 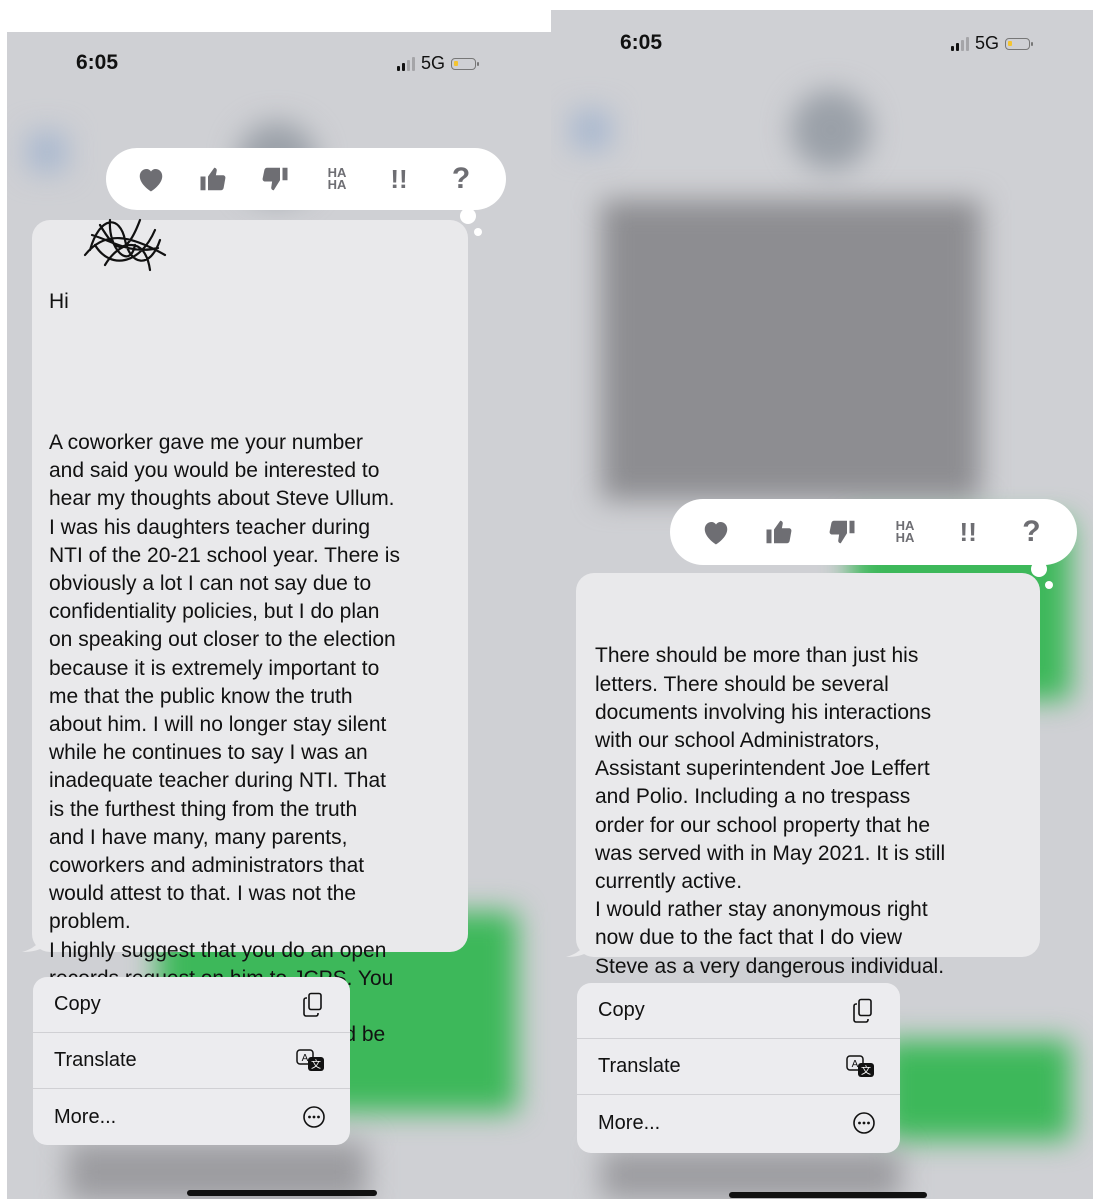 What do you see at coordinates (125, 245) in the screenshot?
I see `scribble-redaction` at bounding box center [125, 245].